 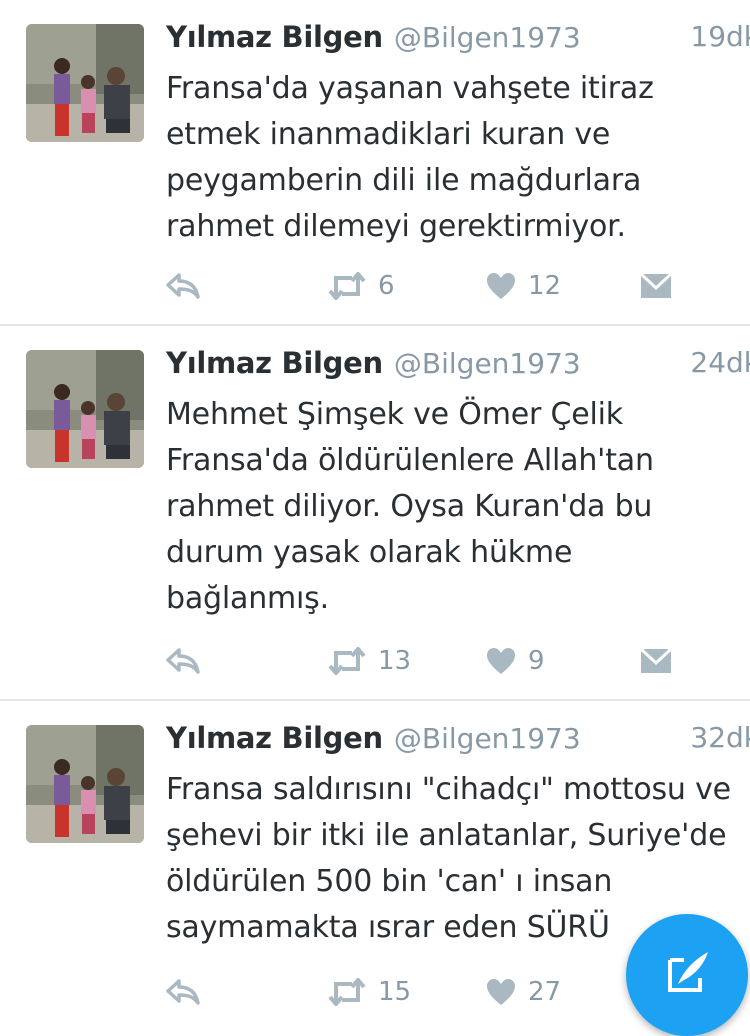 I want to click on like-count: 9, so click(x=536, y=661).